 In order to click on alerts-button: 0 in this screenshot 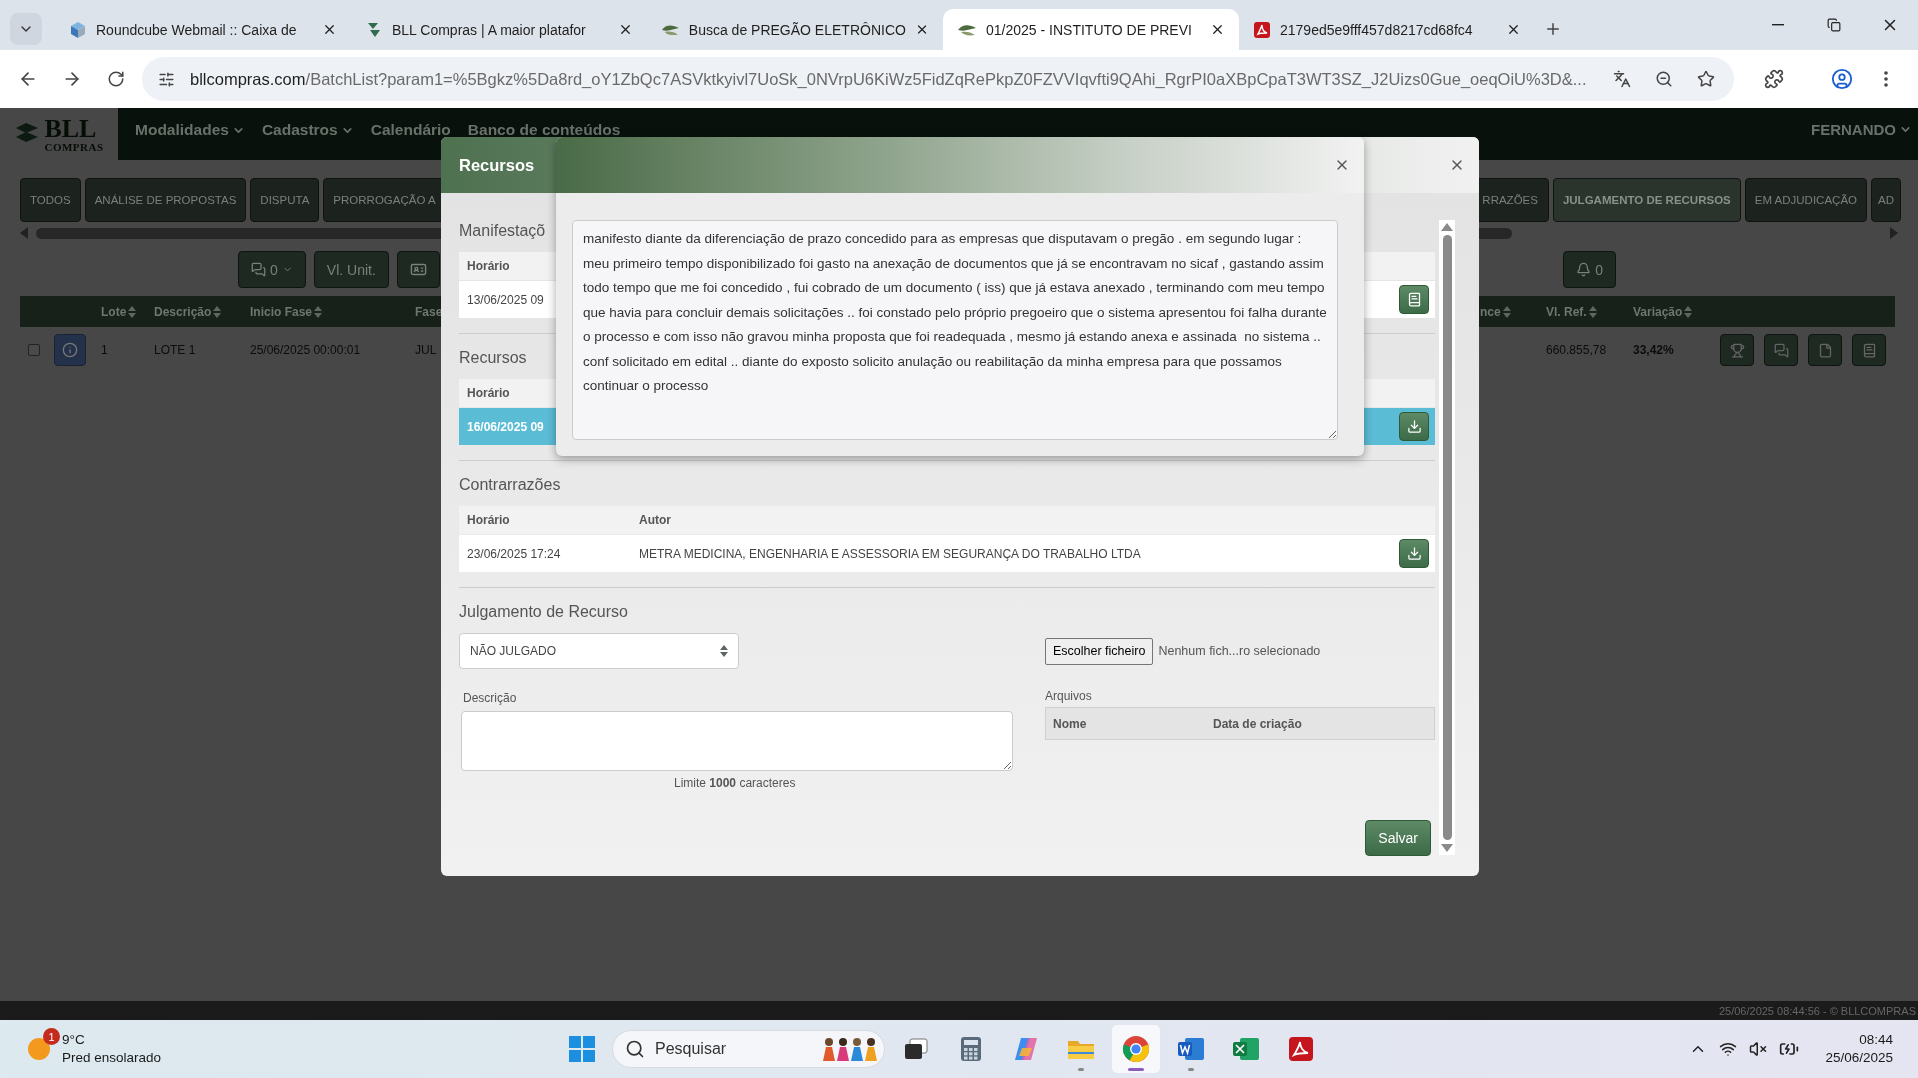, I will do `click(1589, 269)`.